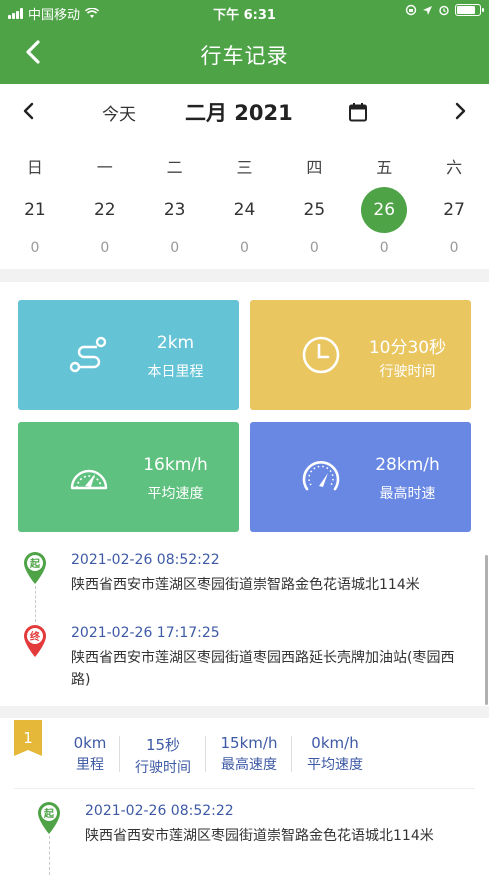 The height and width of the screenshot is (875, 489). Describe the element at coordinates (358, 112) in the screenshot. I see `calendar-icon` at that location.